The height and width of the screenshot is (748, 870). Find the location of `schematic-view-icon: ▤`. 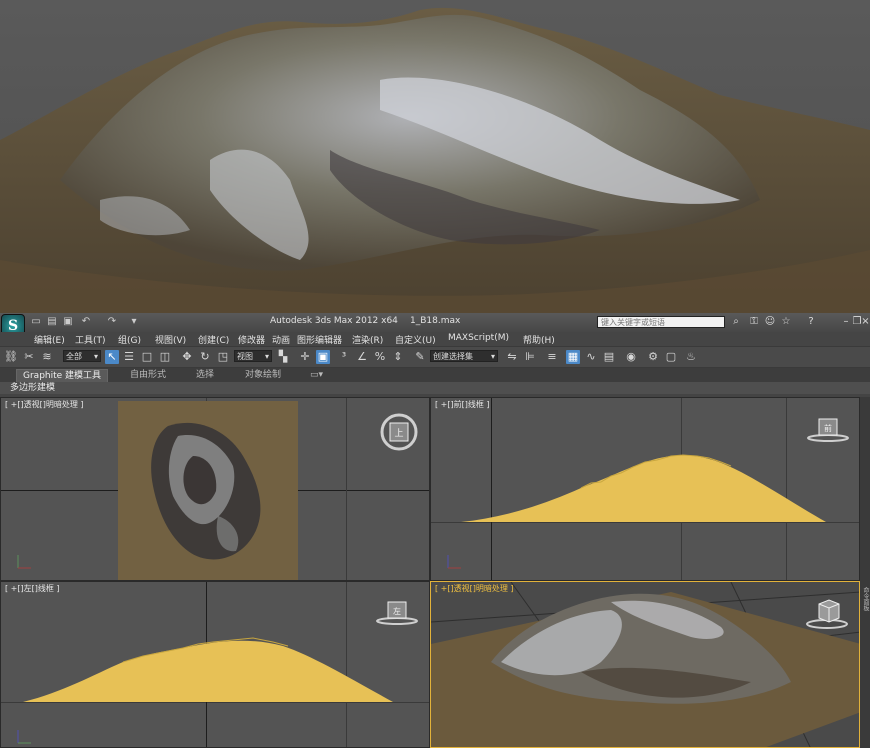

schematic-view-icon: ▤ is located at coordinates (609, 357).